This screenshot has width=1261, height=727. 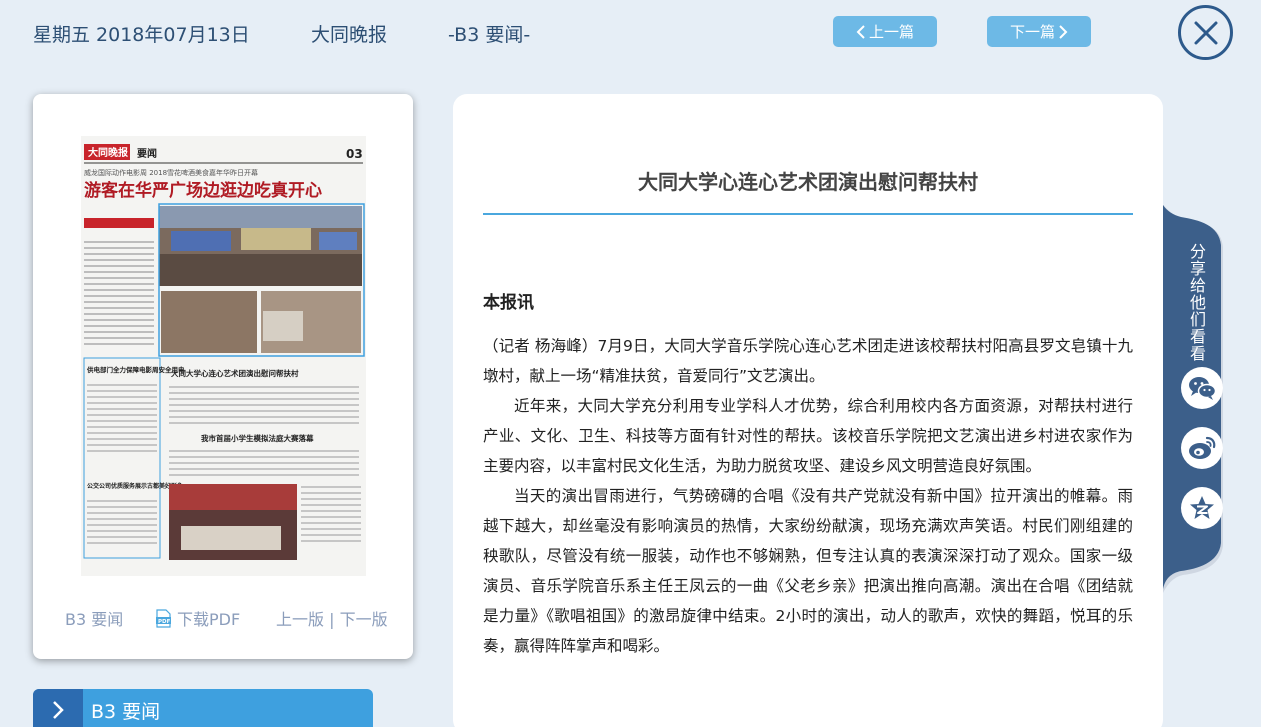 I want to click on thumb-headline: 游客在华严广场边逛边吃真开心, so click(x=203, y=190).